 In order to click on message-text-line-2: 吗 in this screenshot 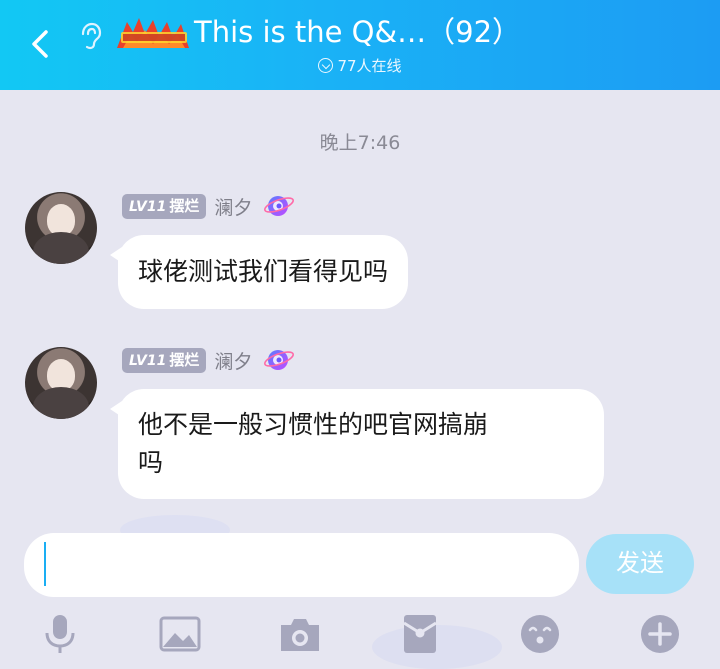, I will do `click(151, 462)`.